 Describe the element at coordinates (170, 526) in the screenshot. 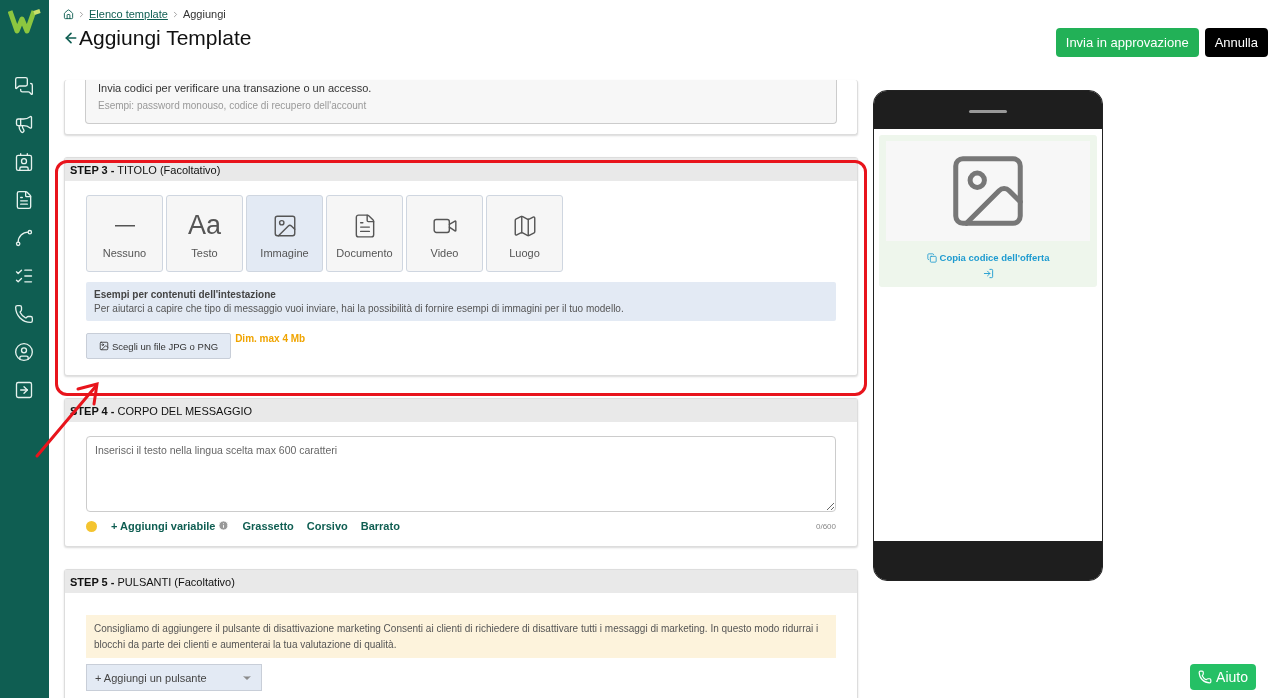

I see `format-link: + Aggiungi variabile` at that location.